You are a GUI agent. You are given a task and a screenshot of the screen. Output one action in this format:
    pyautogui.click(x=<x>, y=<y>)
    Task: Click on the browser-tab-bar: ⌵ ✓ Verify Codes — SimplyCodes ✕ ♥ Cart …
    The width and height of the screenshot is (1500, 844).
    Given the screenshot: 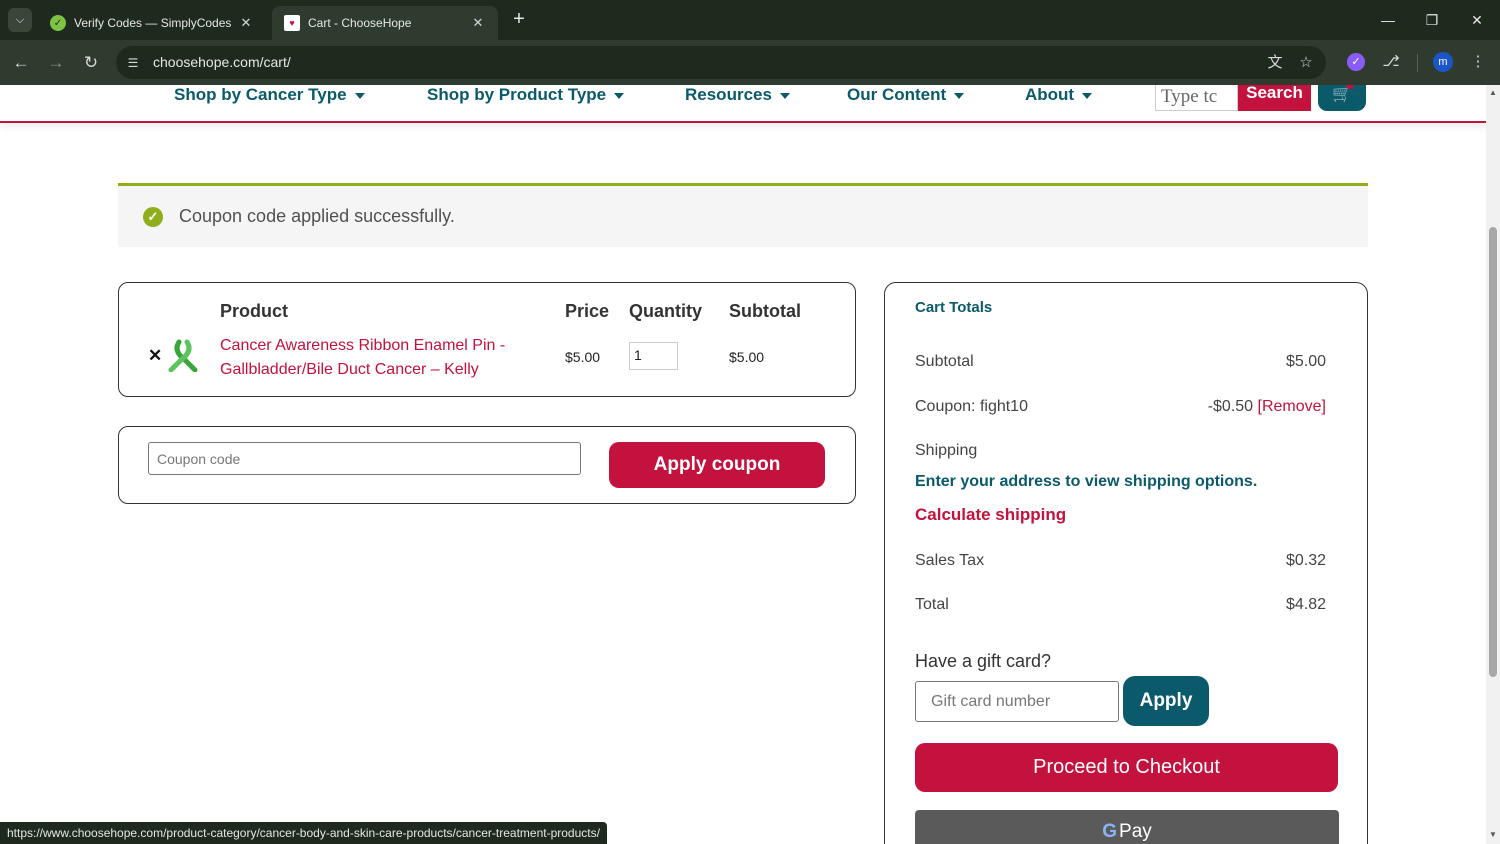 What is the action you would take?
    pyautogui.click(x=750, y=20)
    